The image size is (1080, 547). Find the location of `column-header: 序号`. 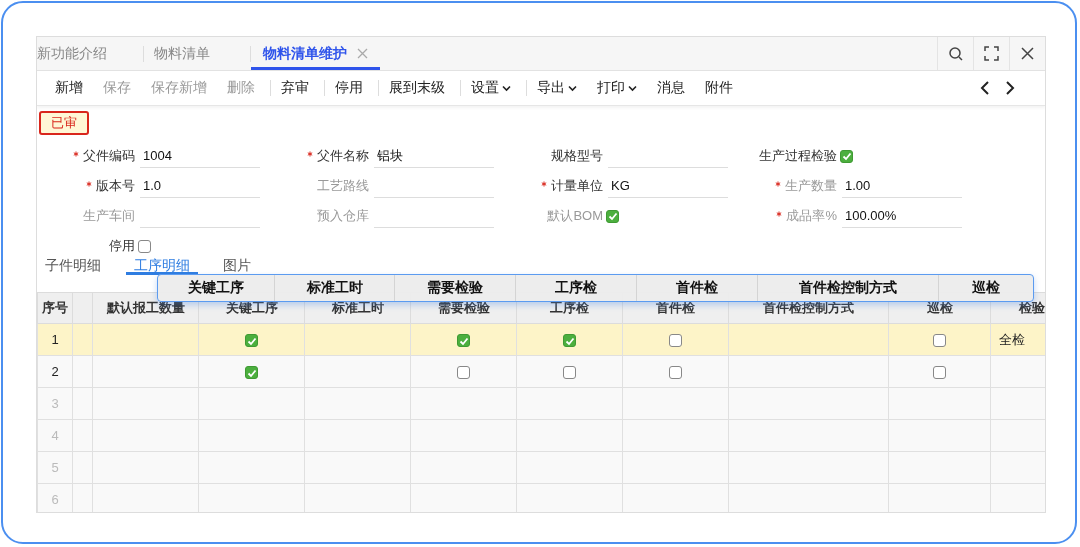

column-header: 序号 is located at coordinates (55, 307).